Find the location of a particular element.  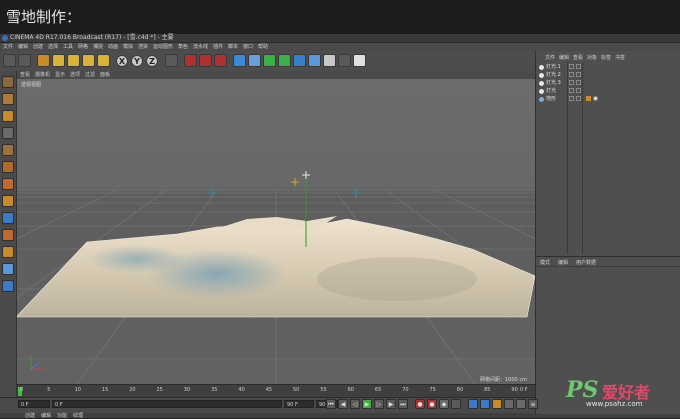

environment-icon is located at coordinates (314, 60).